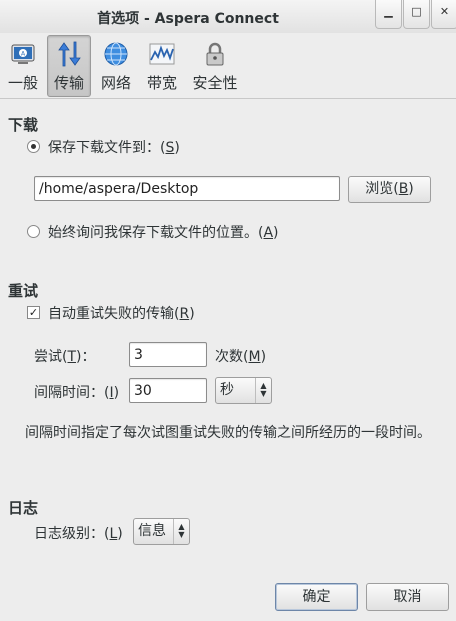  What do you see at coordinates (69, 54) in the screenshot?
I see `transfer-arrows-icon` at bounding box center [69, 54].